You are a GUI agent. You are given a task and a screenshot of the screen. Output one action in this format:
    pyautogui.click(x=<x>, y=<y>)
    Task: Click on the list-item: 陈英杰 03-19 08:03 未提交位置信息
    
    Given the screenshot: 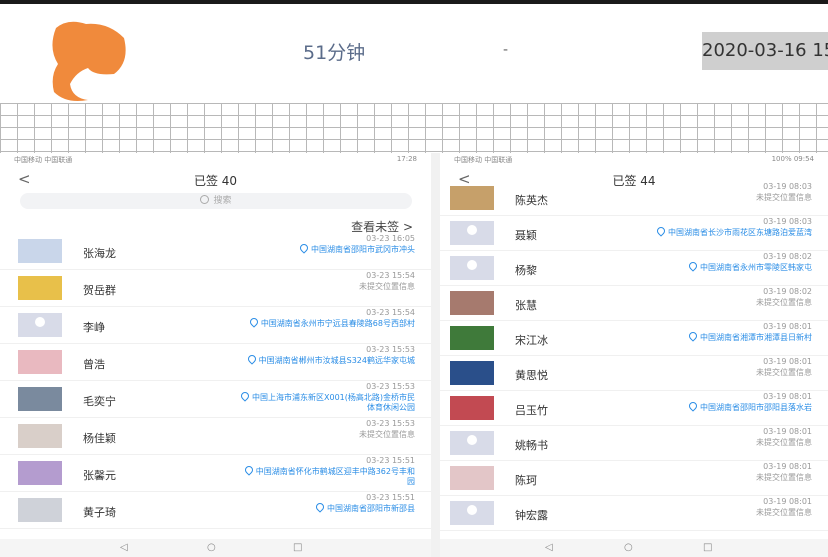 What is the action you would take?
    pyautogui.click(x=634, y=198)
    